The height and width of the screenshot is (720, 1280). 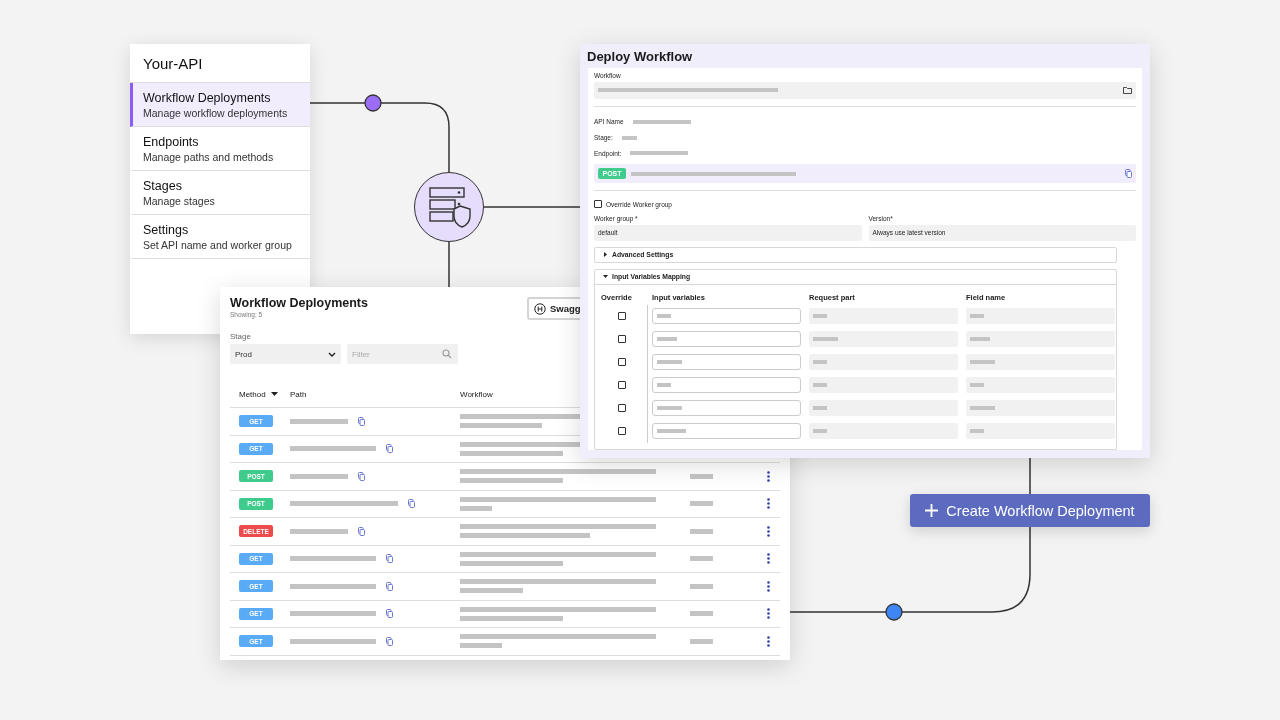 What do you see at coordinates (449, 207) in the screenshot?
I see `server-shield-icon` at bounding box center [449, 207].